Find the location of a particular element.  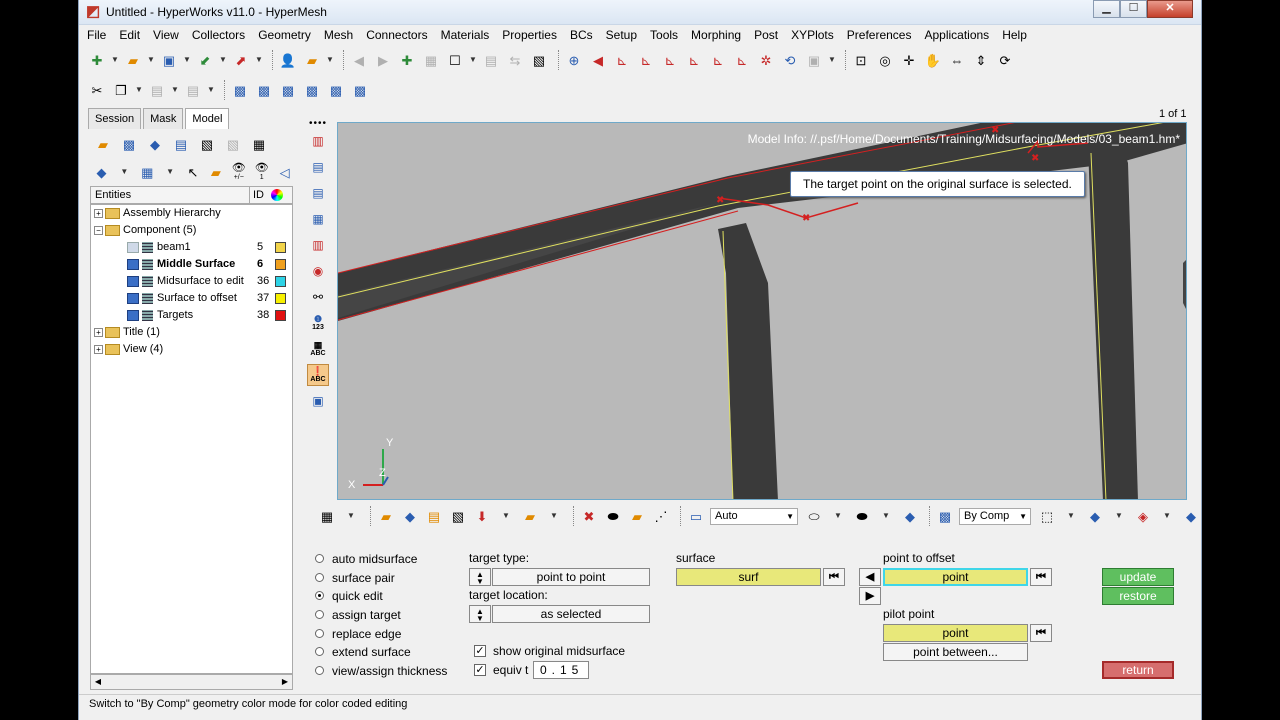

user-profile-icon: 👤 is located at coordinates (288, 60).